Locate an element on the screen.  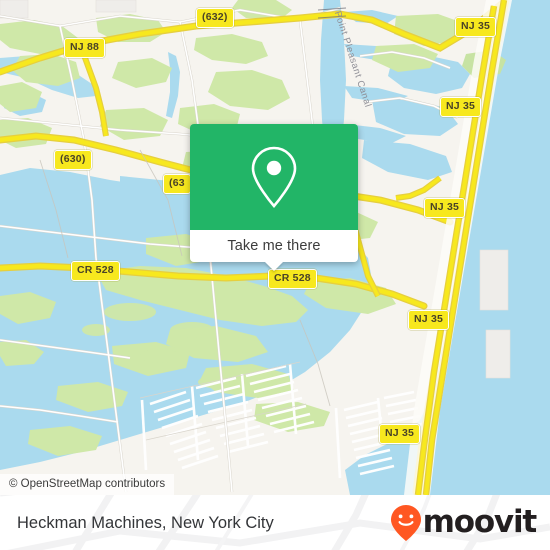
take-me-there-label: Take me there is located at coordinates (274, 245).